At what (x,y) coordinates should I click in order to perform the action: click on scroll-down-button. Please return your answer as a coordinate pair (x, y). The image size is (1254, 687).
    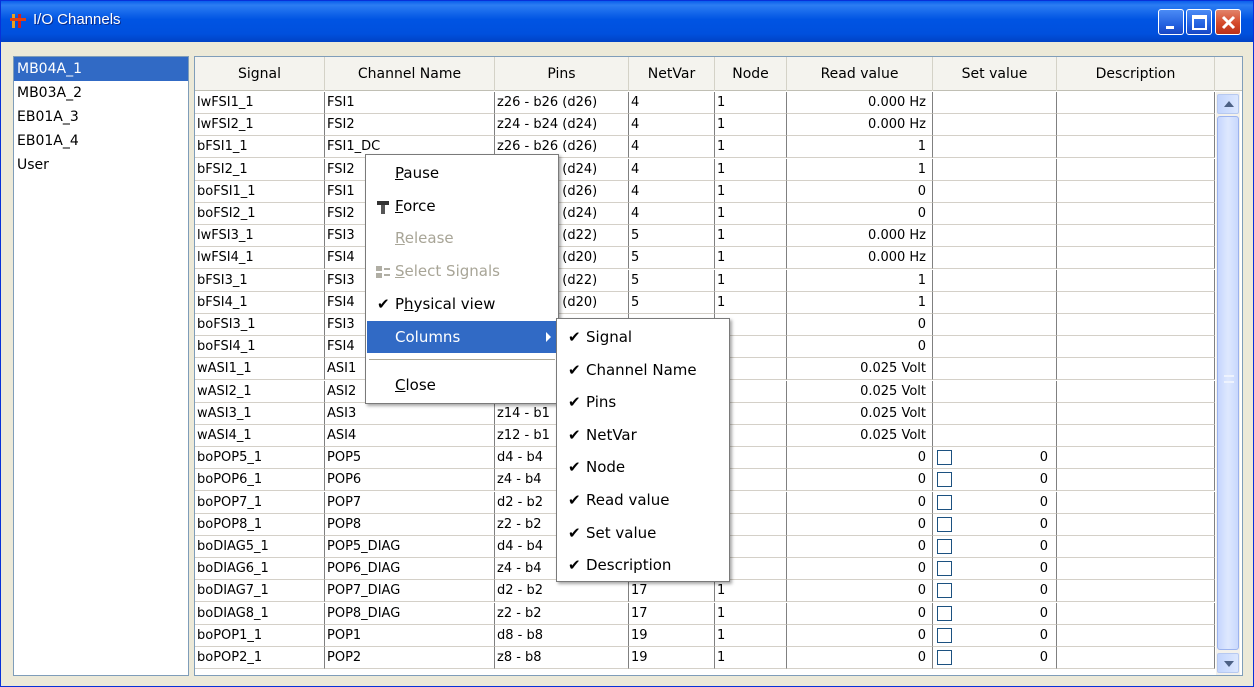
    Looking at the image, I should click on (1228, 663).